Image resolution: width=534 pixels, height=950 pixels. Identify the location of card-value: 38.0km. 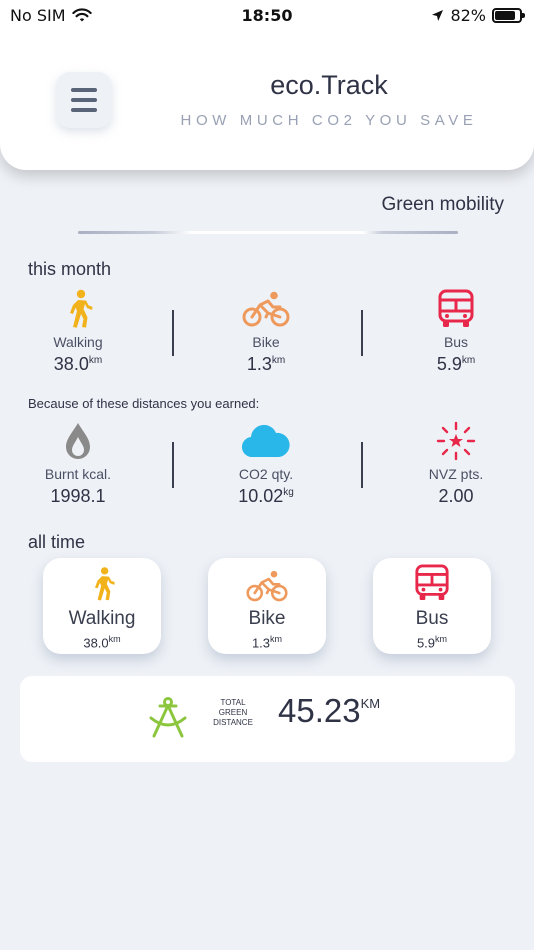
(102, 642).